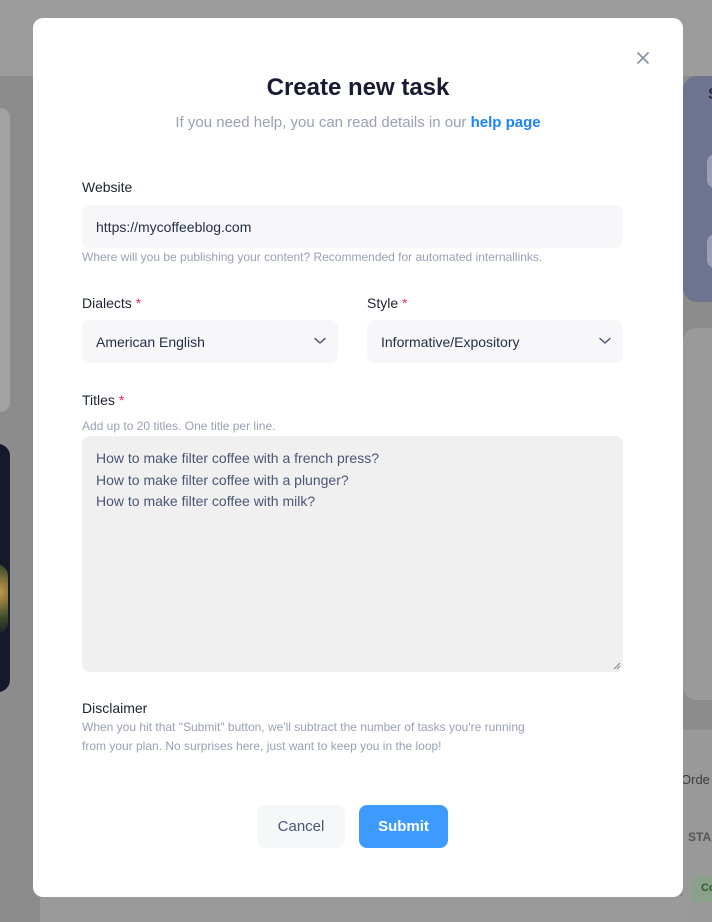 The image size is (712, 922). What do you see at coordinates (179, 426) in the screenshot?
I see `titles-hint: Add up to 20 titles. One title per line.` at bounding box center [179, 426].